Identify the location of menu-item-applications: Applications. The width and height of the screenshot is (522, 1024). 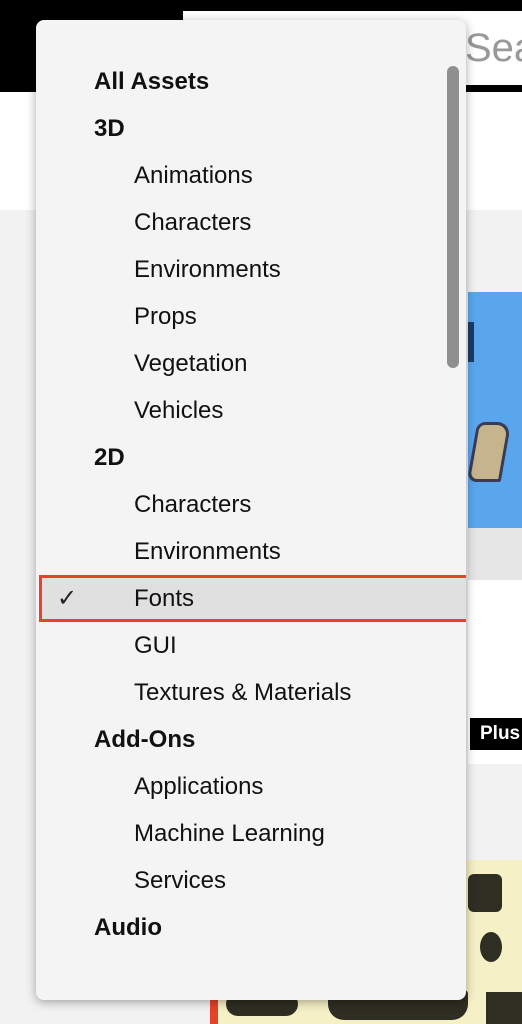
(251, 786).